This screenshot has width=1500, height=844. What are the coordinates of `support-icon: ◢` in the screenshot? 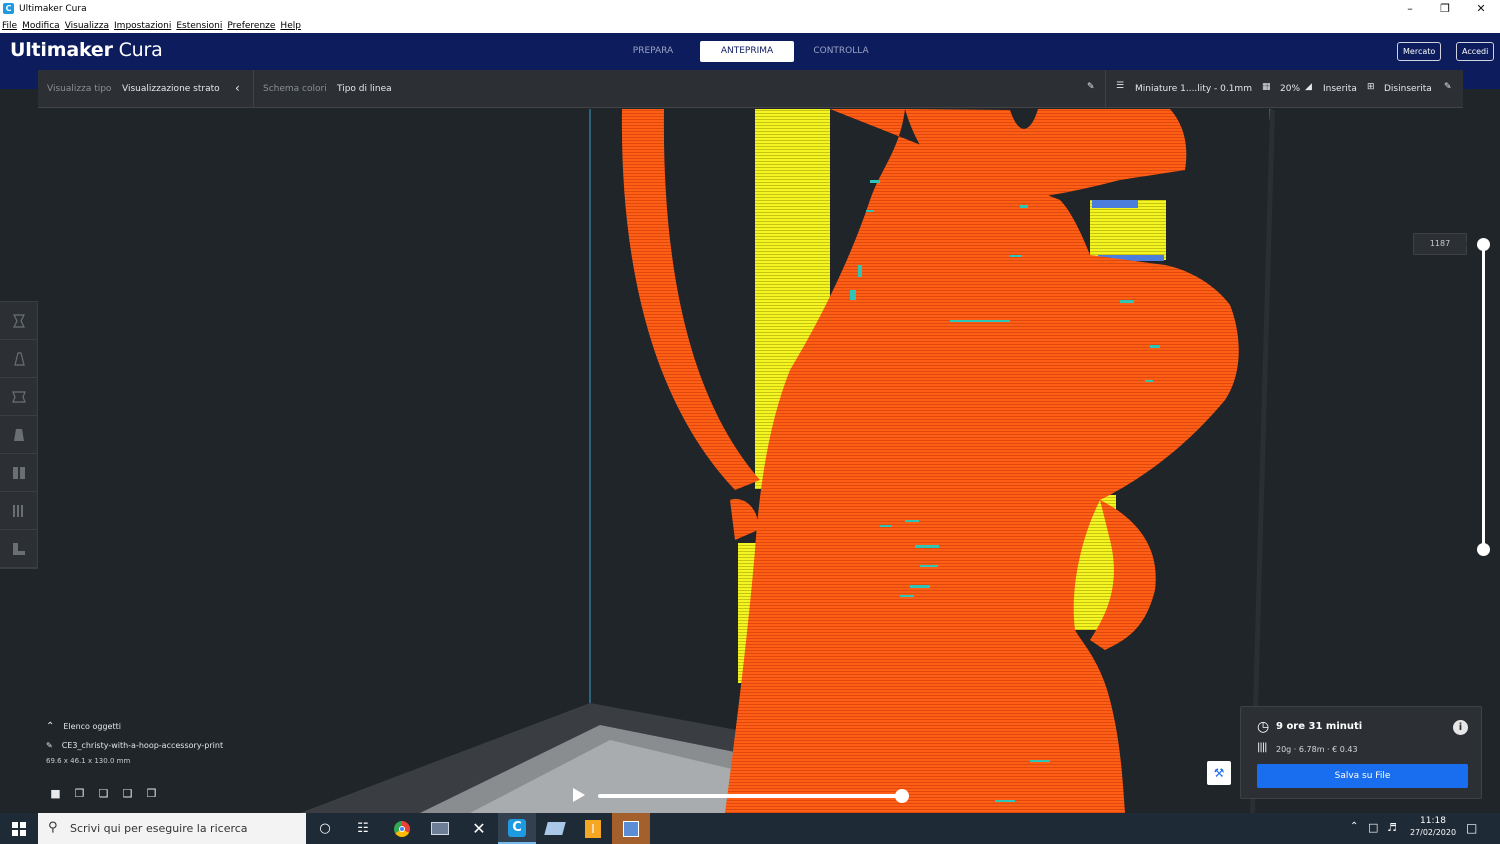 It's located at (1308, 87).